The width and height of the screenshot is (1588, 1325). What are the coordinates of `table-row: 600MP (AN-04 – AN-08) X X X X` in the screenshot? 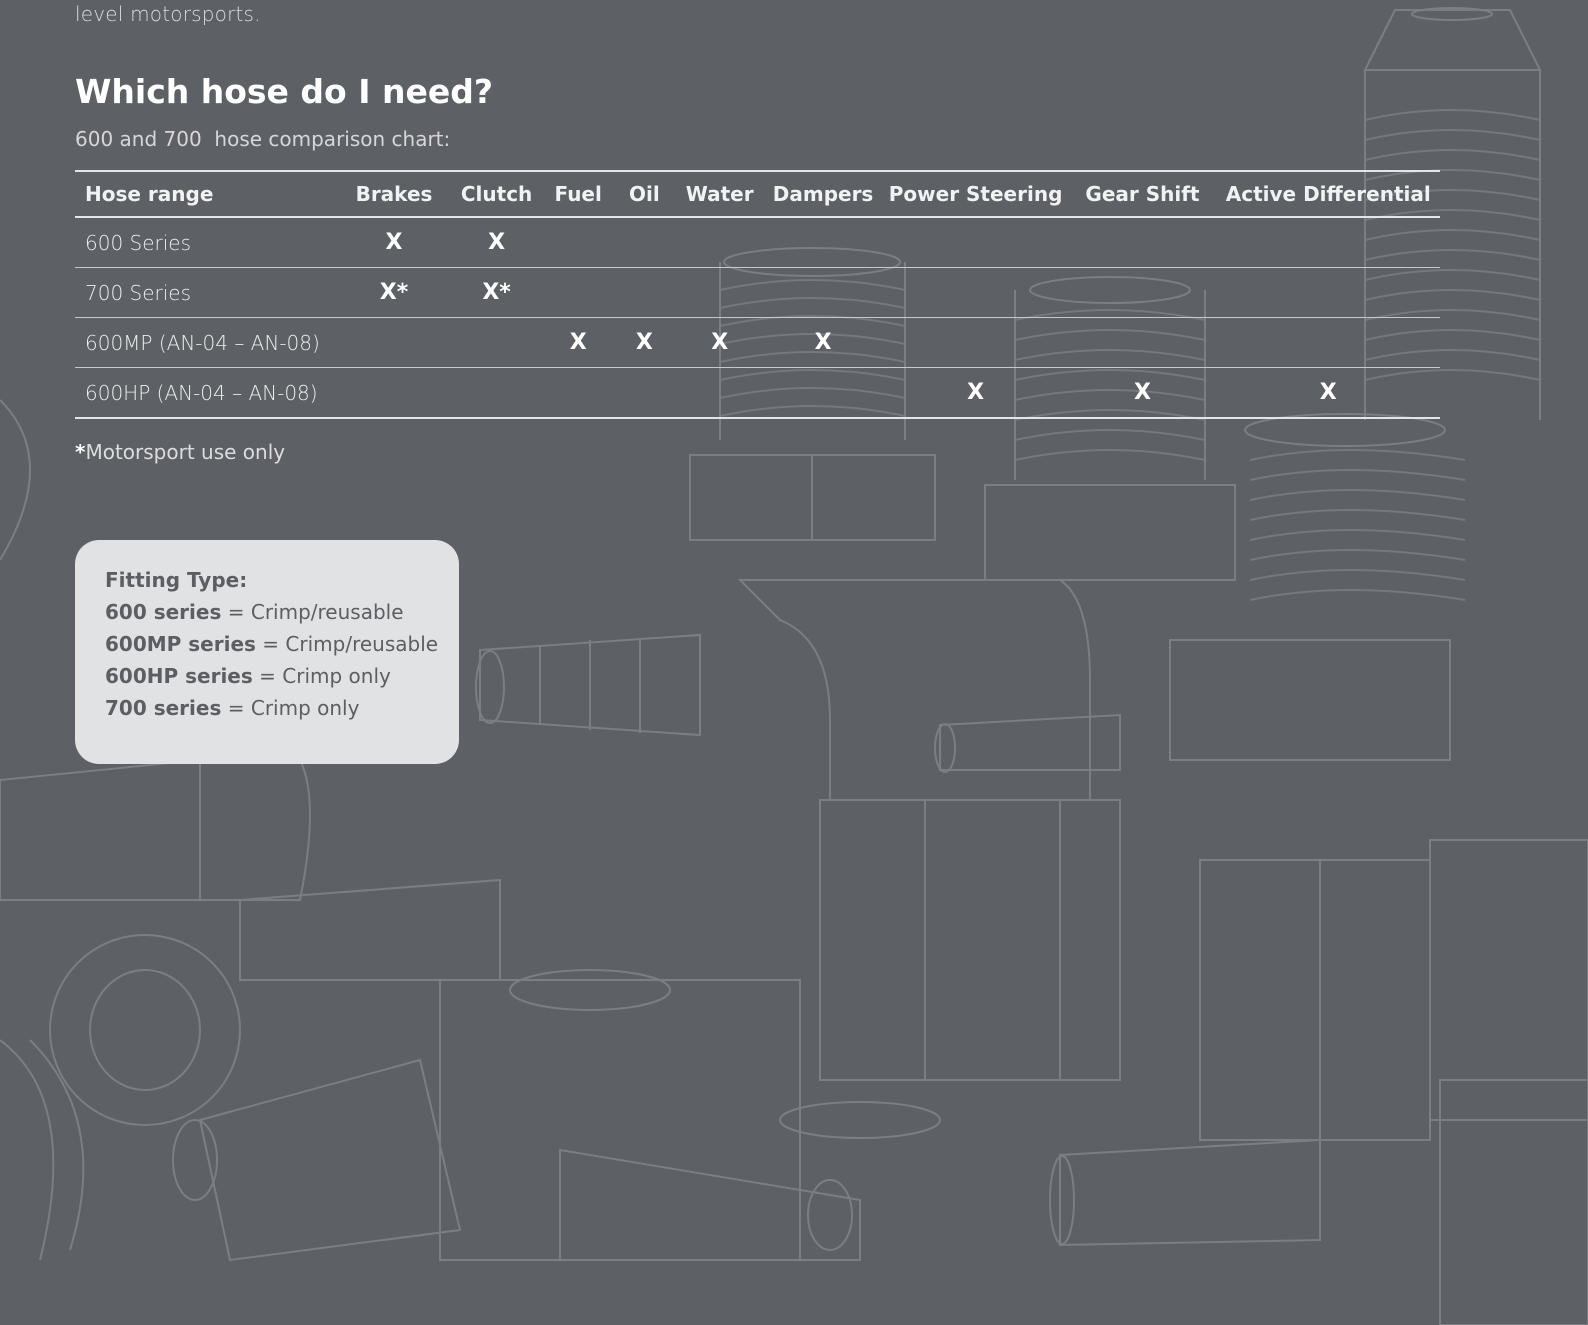 It's located at (757, 343).